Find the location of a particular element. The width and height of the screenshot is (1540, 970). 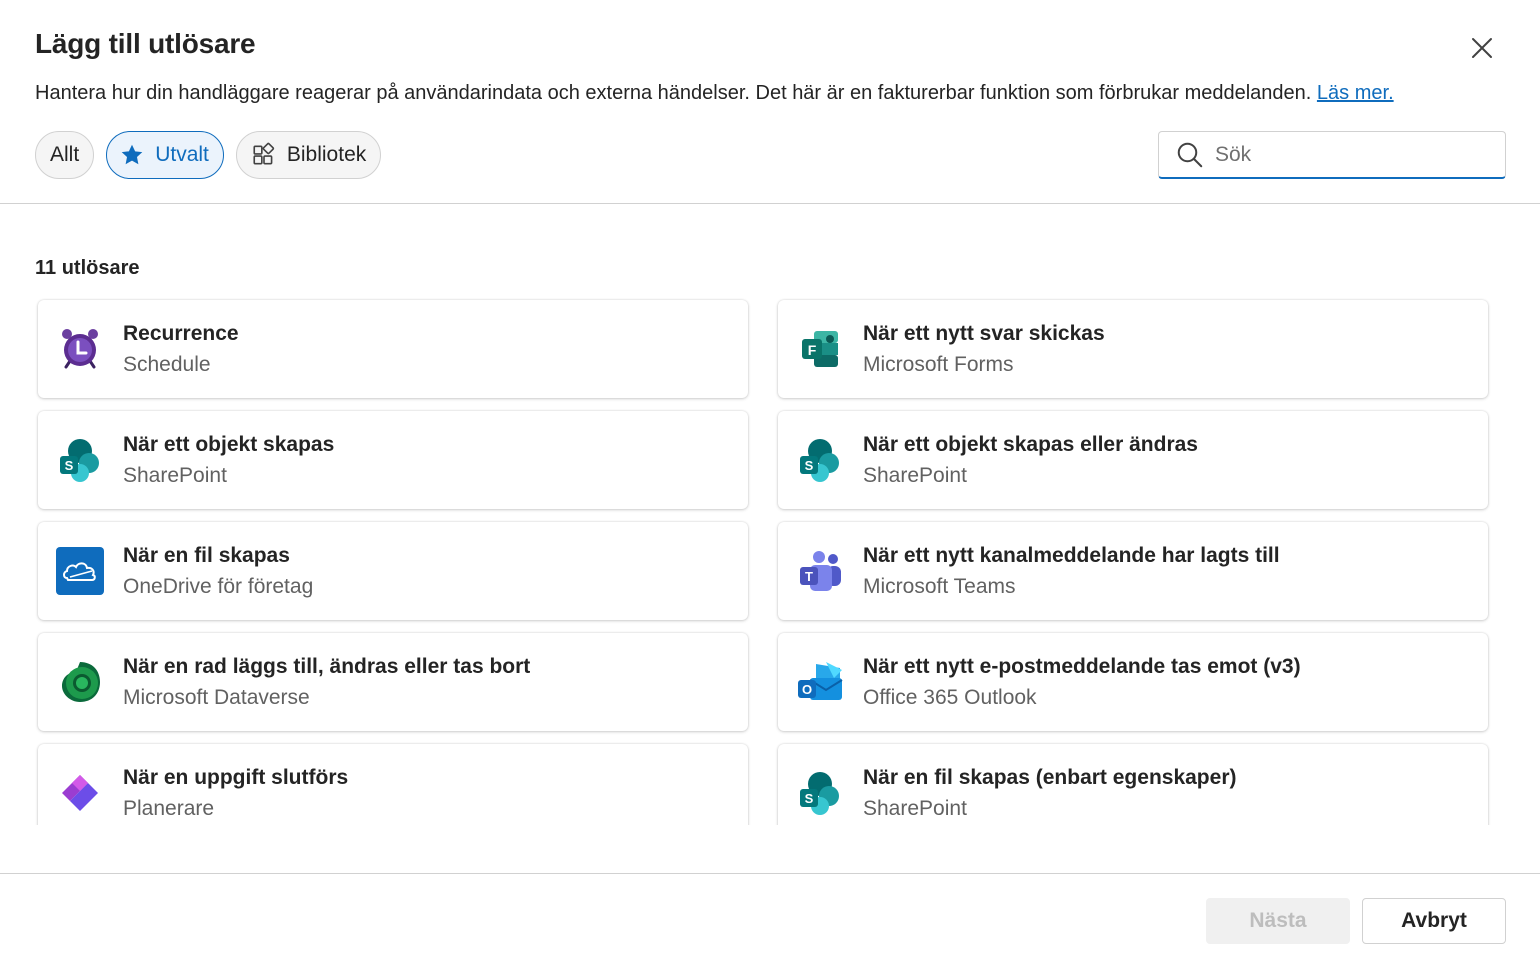

svg-text: T is located at coordinates (809, 576).